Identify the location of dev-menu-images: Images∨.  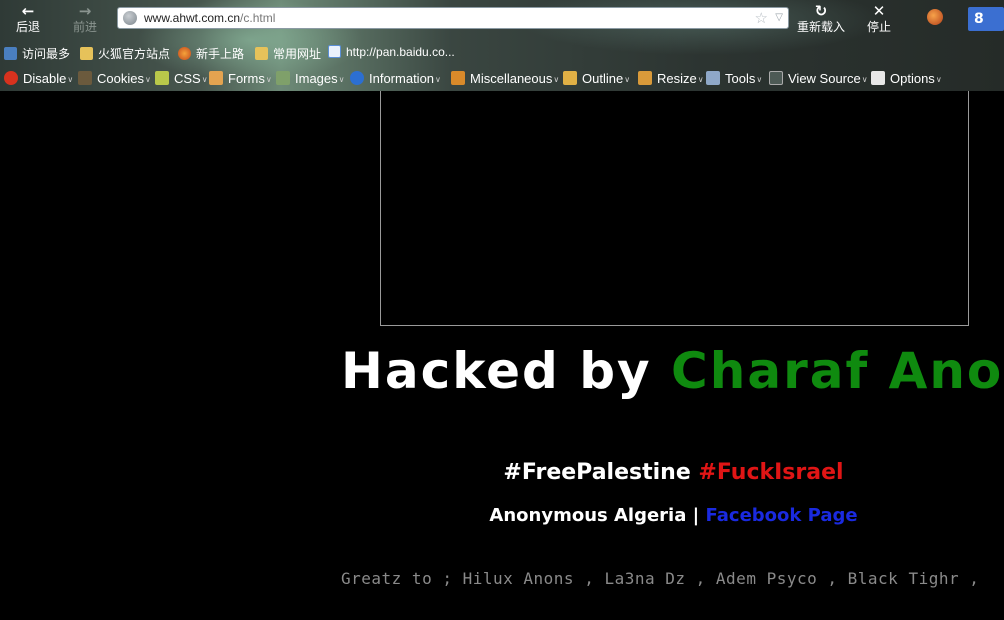
(310, 78).